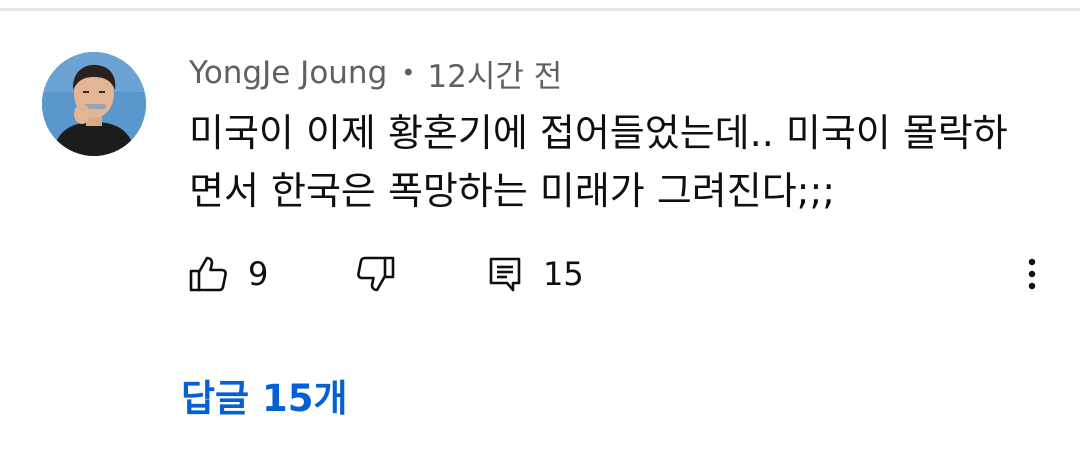 This screenshot has width=1080, height=461. Describe the element at coordinates (288, 73) in the screenshot. I see `author-name: YongJe Joung` at that location.